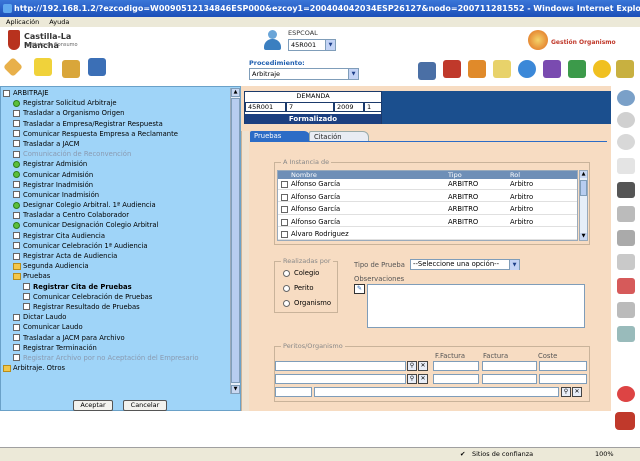 The image size is (640, 461). What do you see at coordinates (502, 69) in the screenshot?
I see `envelope-icon` at bounding box center [502, 69].